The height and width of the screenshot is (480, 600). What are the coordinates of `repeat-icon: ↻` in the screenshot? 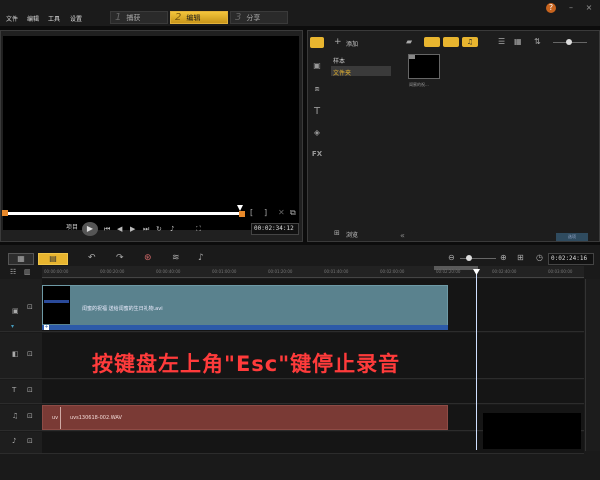 It's located at (159, 229).